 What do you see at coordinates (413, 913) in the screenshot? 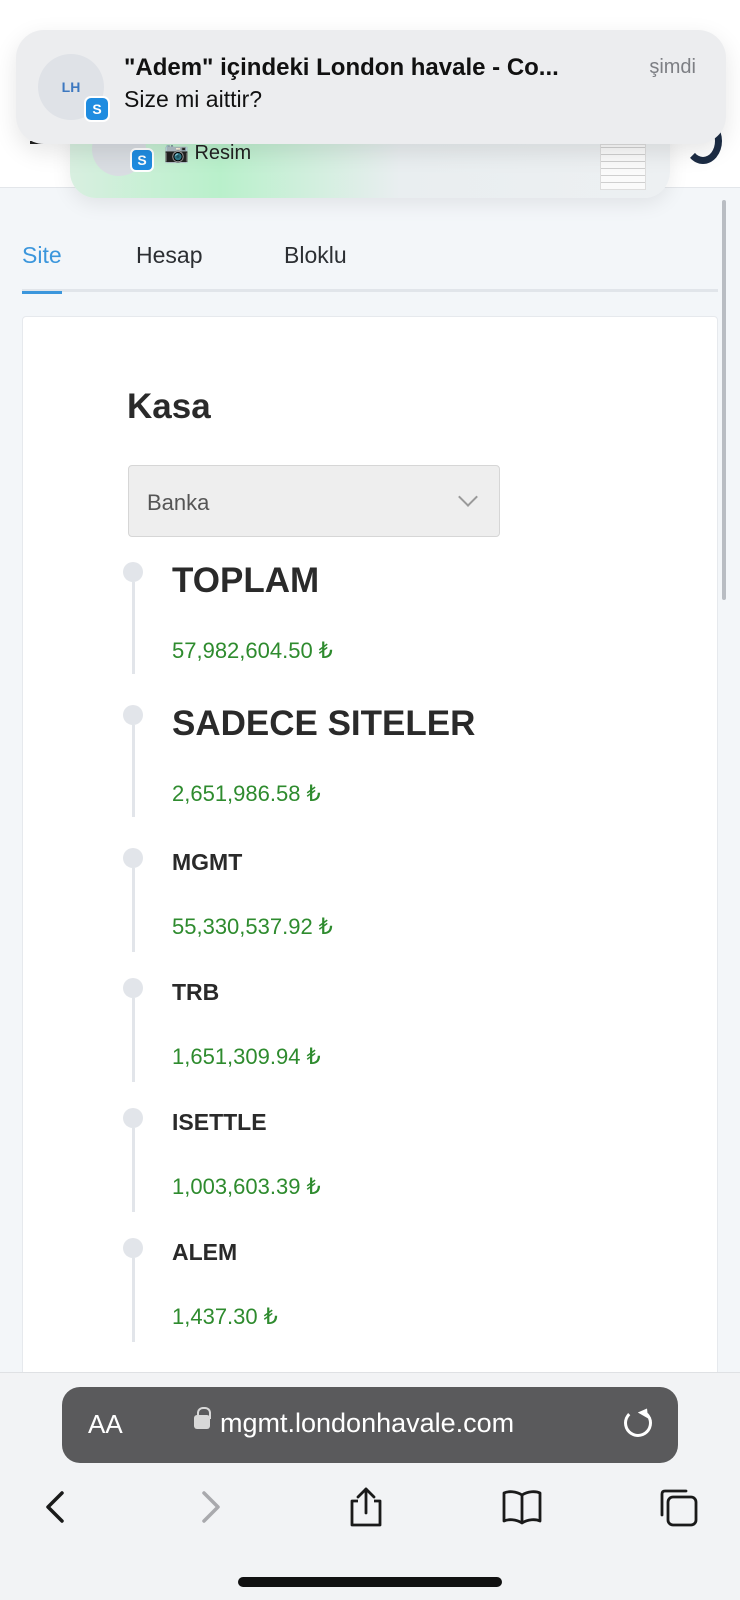
I see `timeline-item: MGMT 55,330,537.92 ₺` at bounding box center [413, 913].